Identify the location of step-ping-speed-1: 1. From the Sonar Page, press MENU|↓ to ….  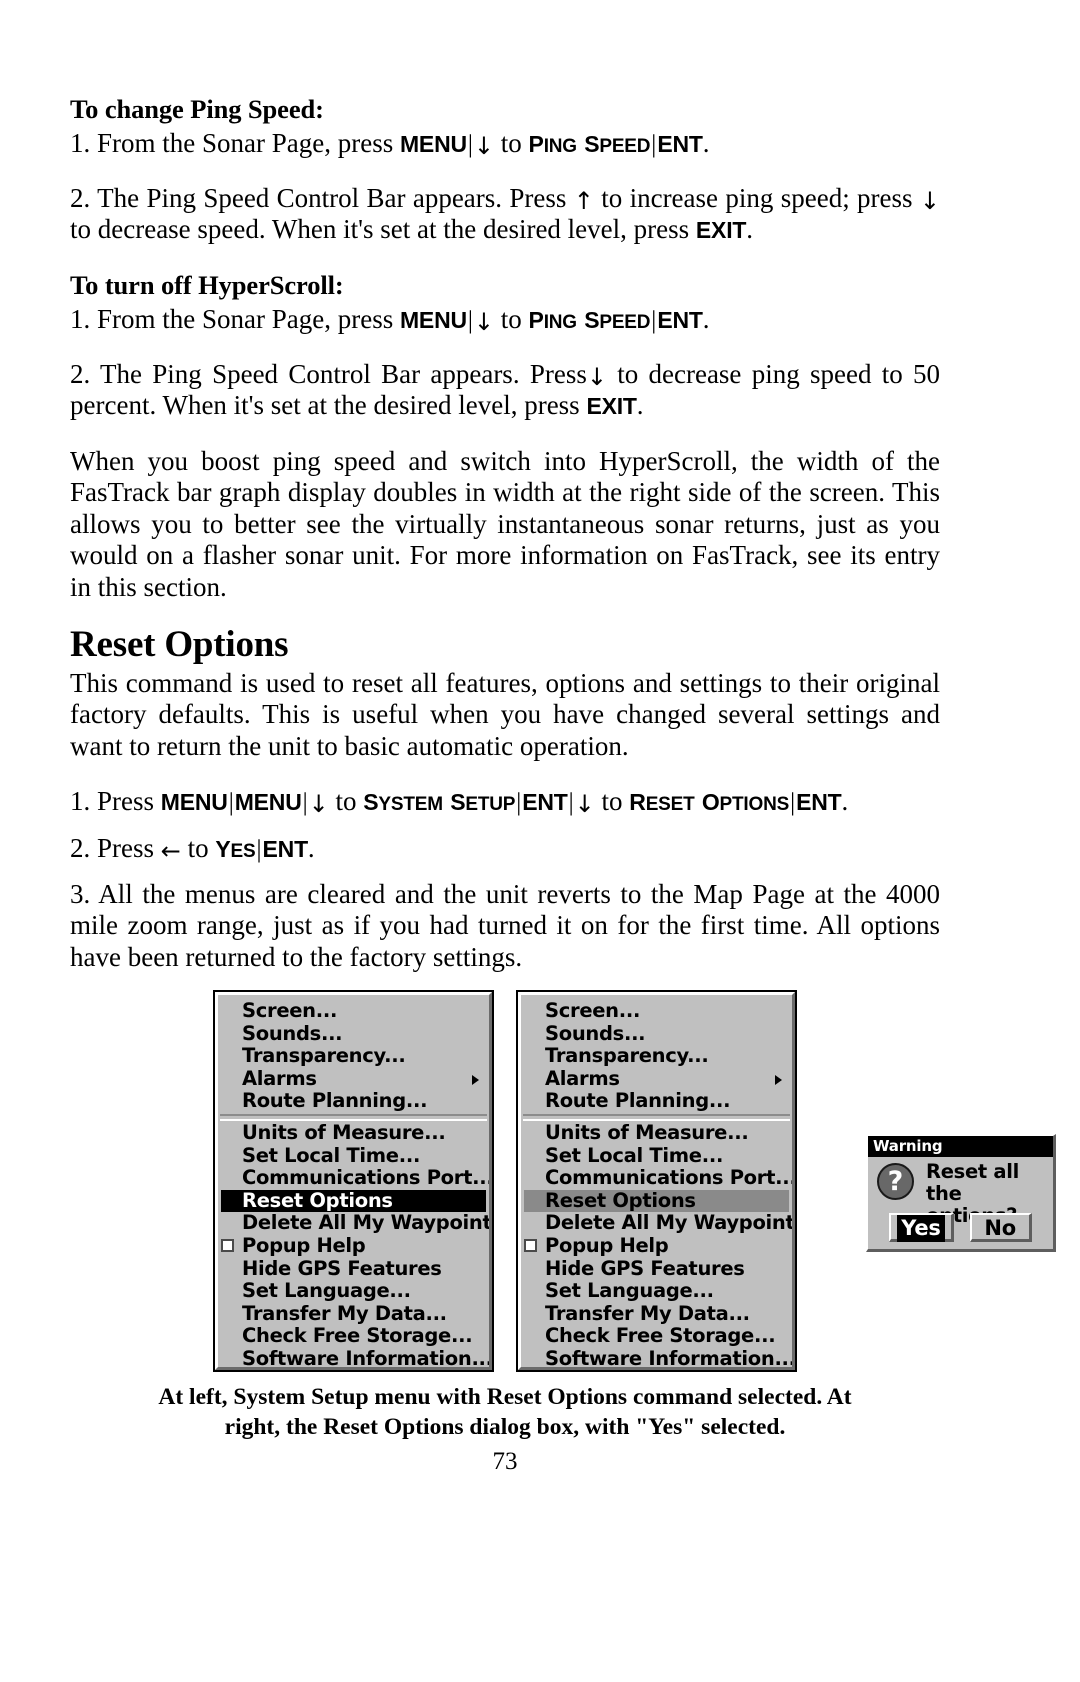
(505, 143).